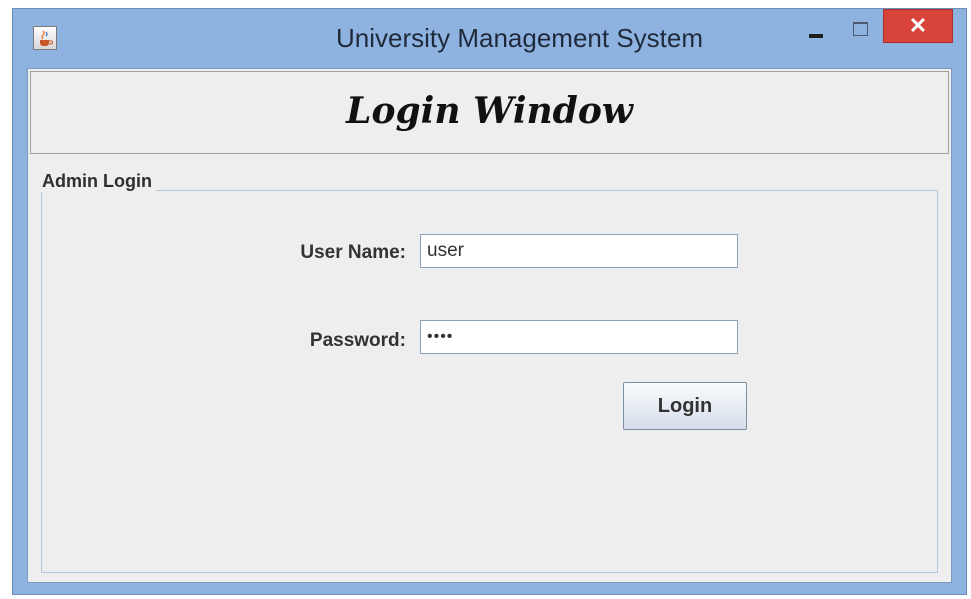 This screenshot has width=971, height=599. I want to click on title-bar: University Management System ✕, so click(489, 38).